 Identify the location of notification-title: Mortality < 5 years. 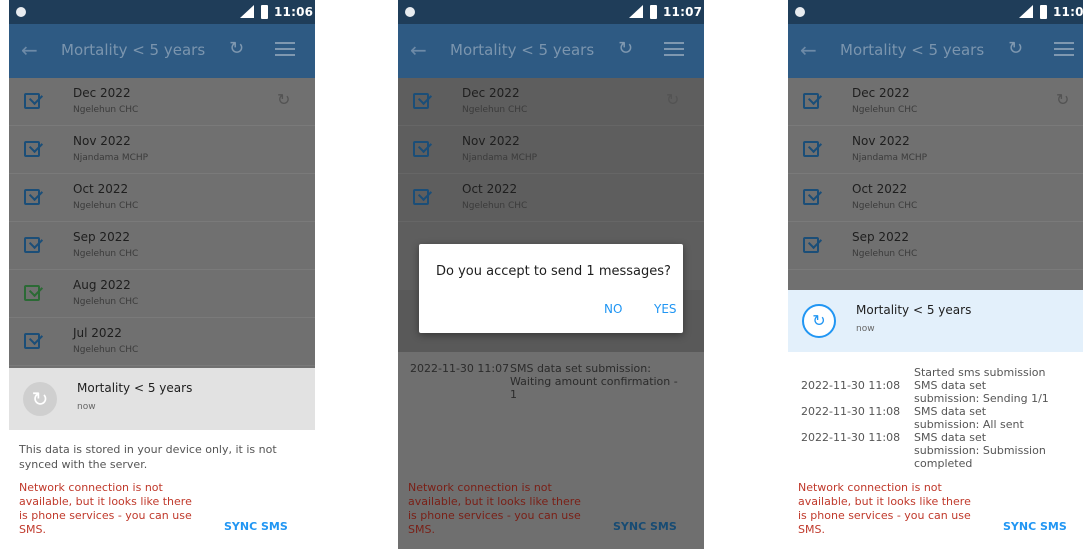
(914, 310).